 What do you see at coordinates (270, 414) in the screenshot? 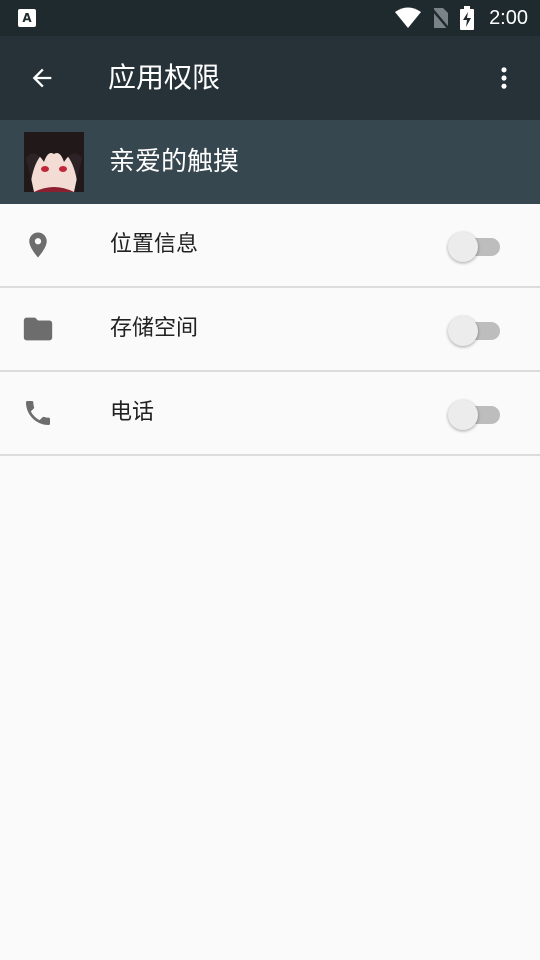
I see `permission-row-phone: 电话` at bounding box center [270, 414].